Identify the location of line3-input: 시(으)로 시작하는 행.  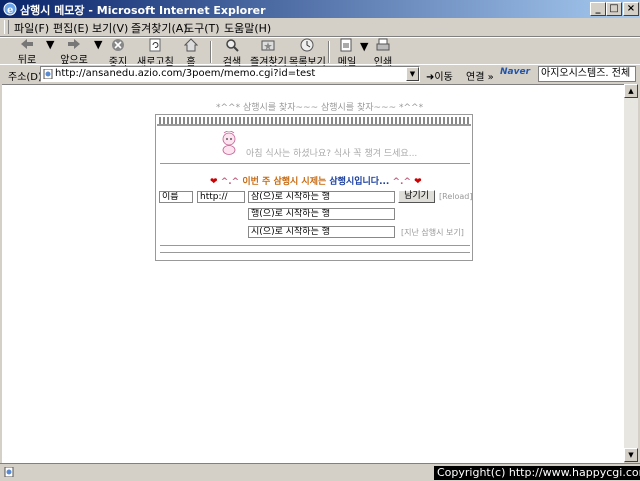
(321, 232).